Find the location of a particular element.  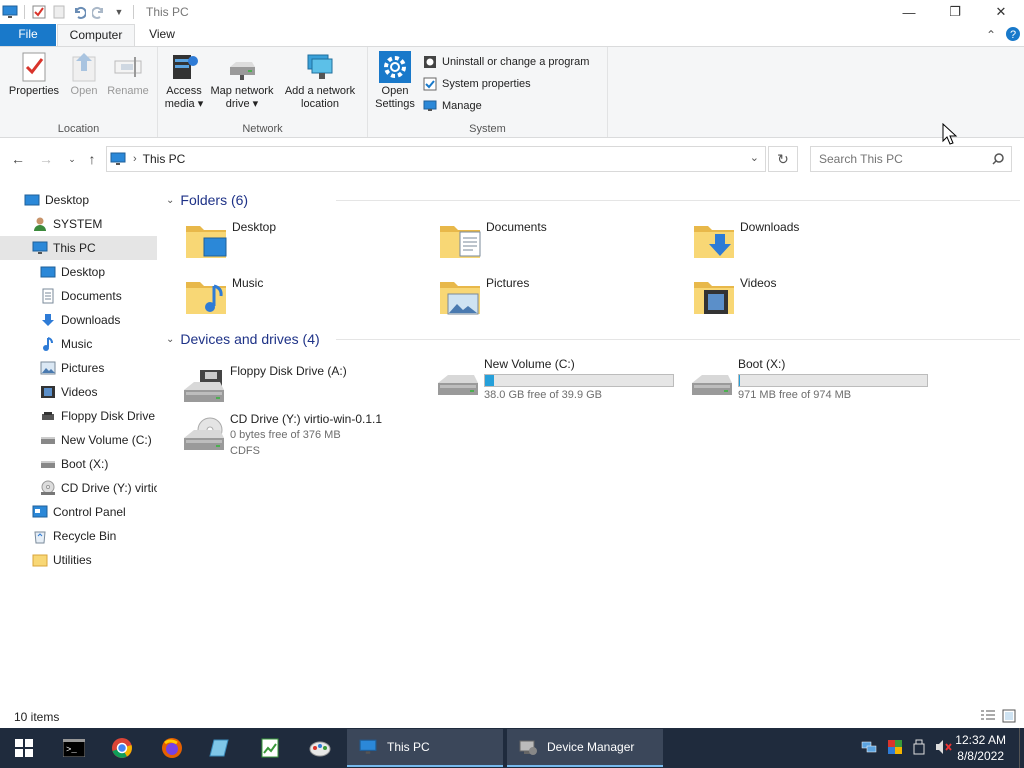

forward-arrow-icon: → is located at coordinates (46, 159).